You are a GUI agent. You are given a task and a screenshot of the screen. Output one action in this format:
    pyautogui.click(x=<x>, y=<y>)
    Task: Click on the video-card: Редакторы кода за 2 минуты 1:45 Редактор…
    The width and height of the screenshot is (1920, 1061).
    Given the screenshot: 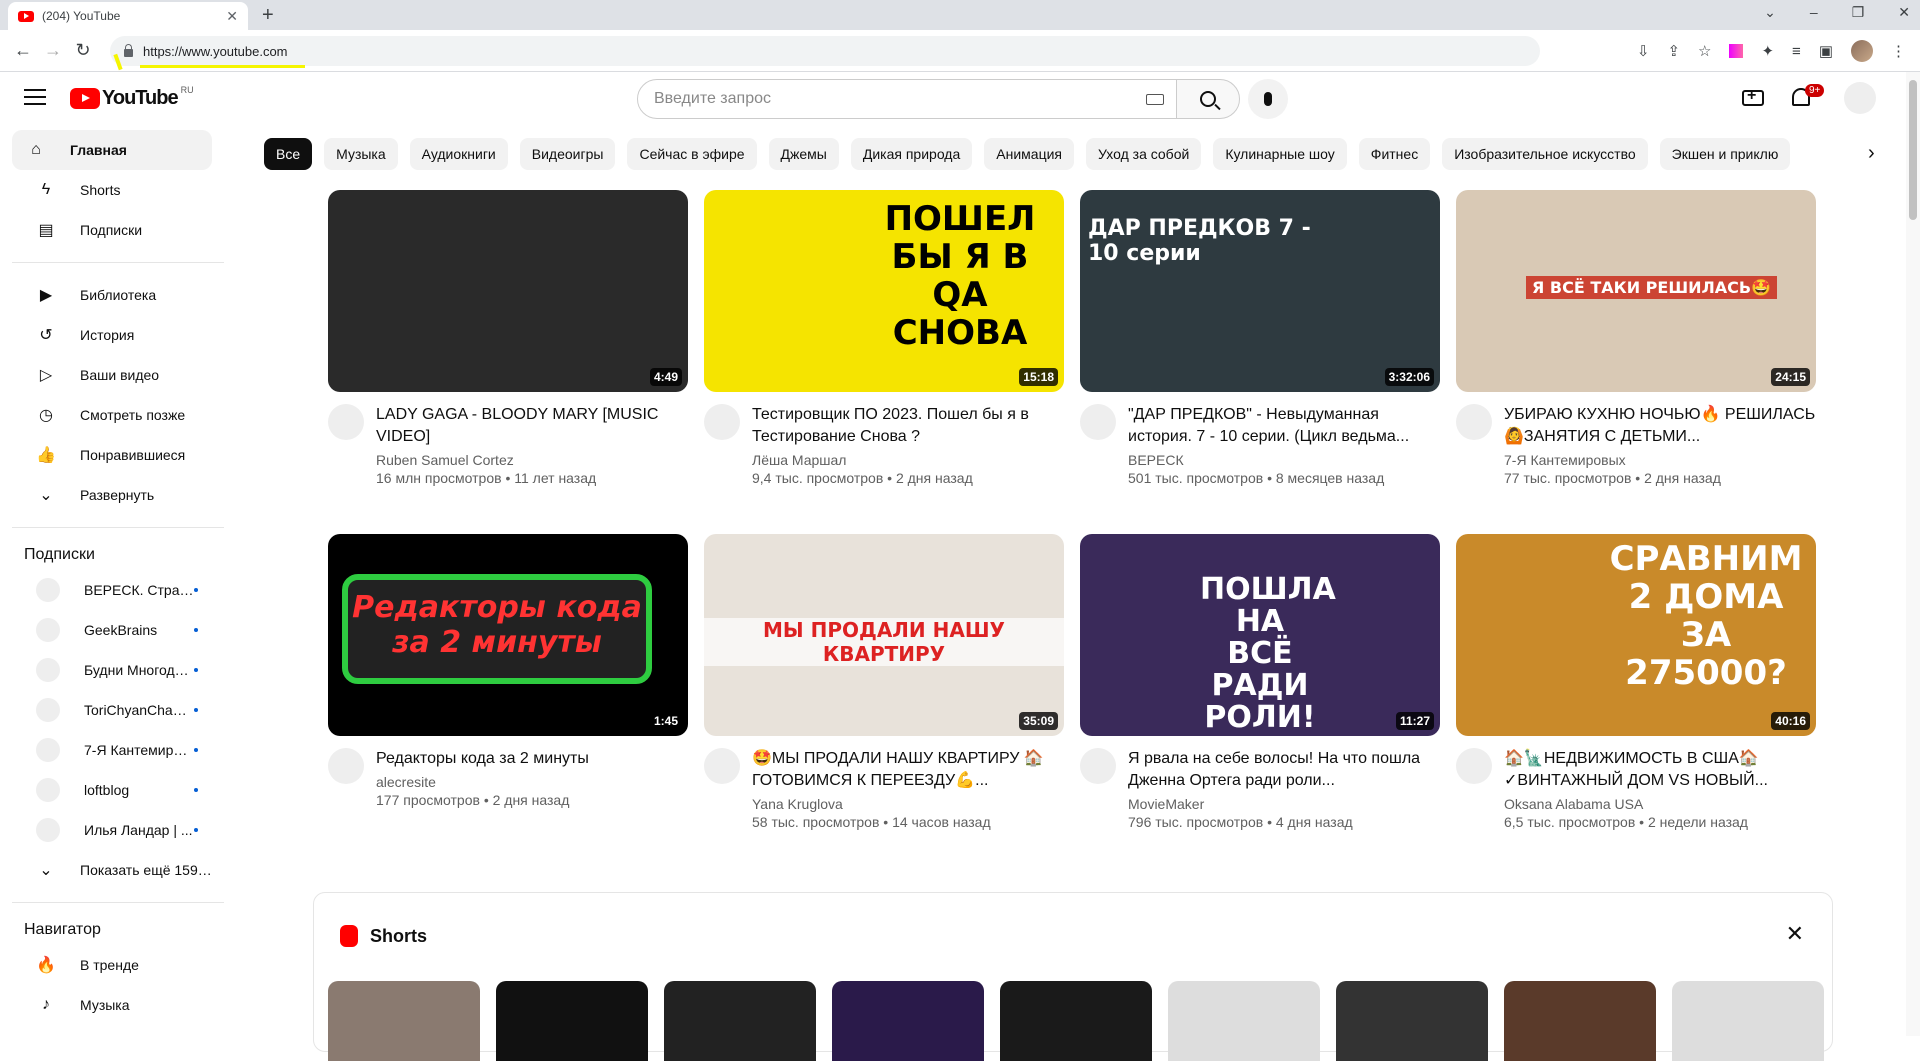 What is the action you would take?
    pyautogui.click(x=508, y=682)
    